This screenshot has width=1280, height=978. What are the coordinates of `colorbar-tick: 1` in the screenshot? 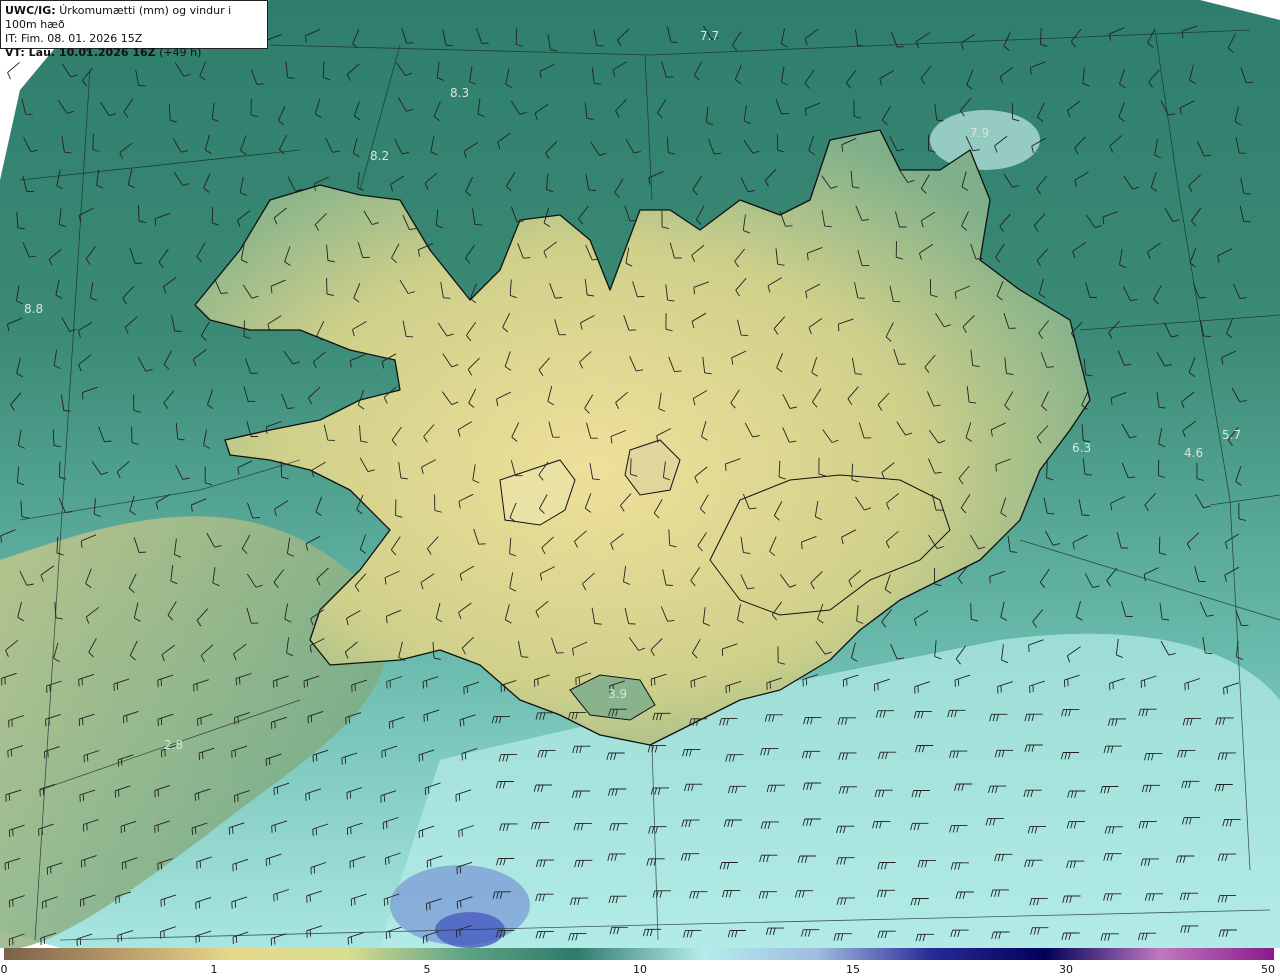 It's located at (214, 969).